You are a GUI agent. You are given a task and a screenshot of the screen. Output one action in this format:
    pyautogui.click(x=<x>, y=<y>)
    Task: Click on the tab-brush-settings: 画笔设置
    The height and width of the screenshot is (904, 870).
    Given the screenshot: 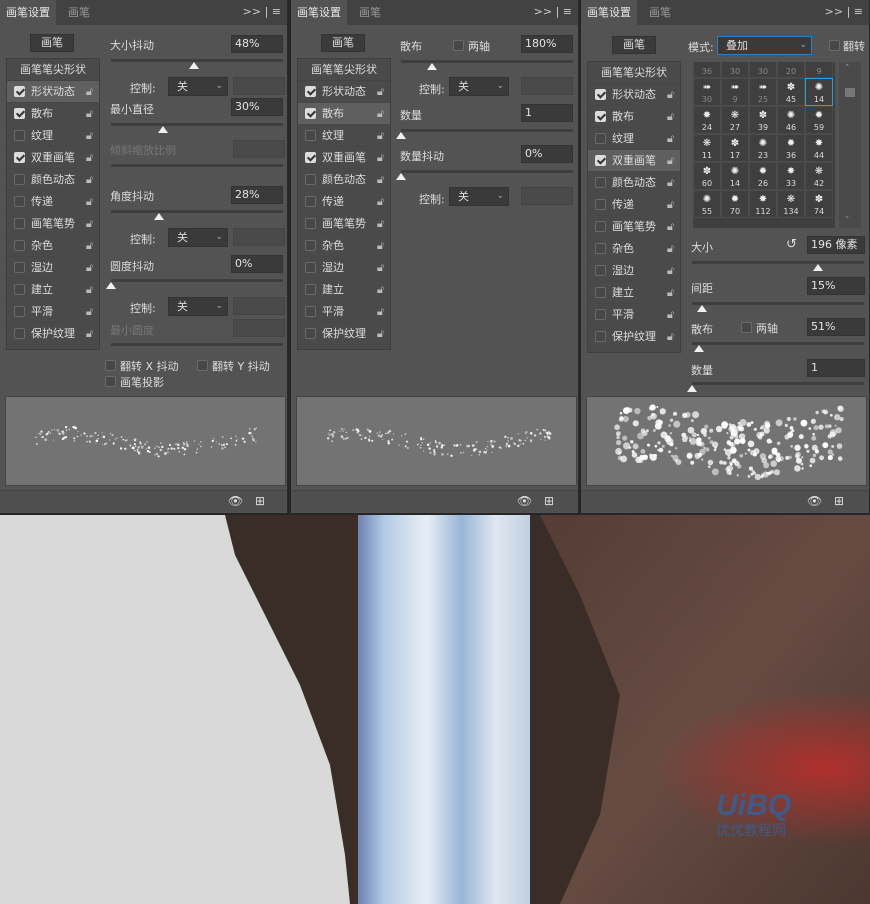 What is the action you would take?
    pyautogui.click(x=28, y=12)
    